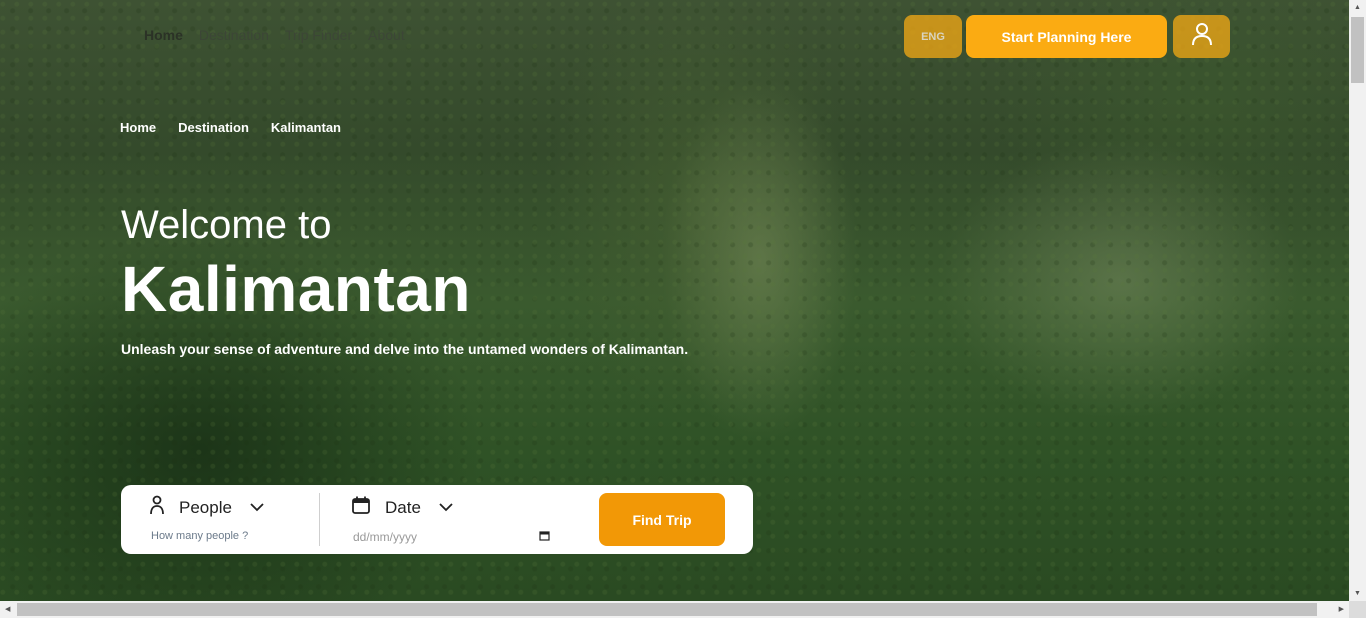  I want to click on scrollbar-corner, so click(1357, 609).